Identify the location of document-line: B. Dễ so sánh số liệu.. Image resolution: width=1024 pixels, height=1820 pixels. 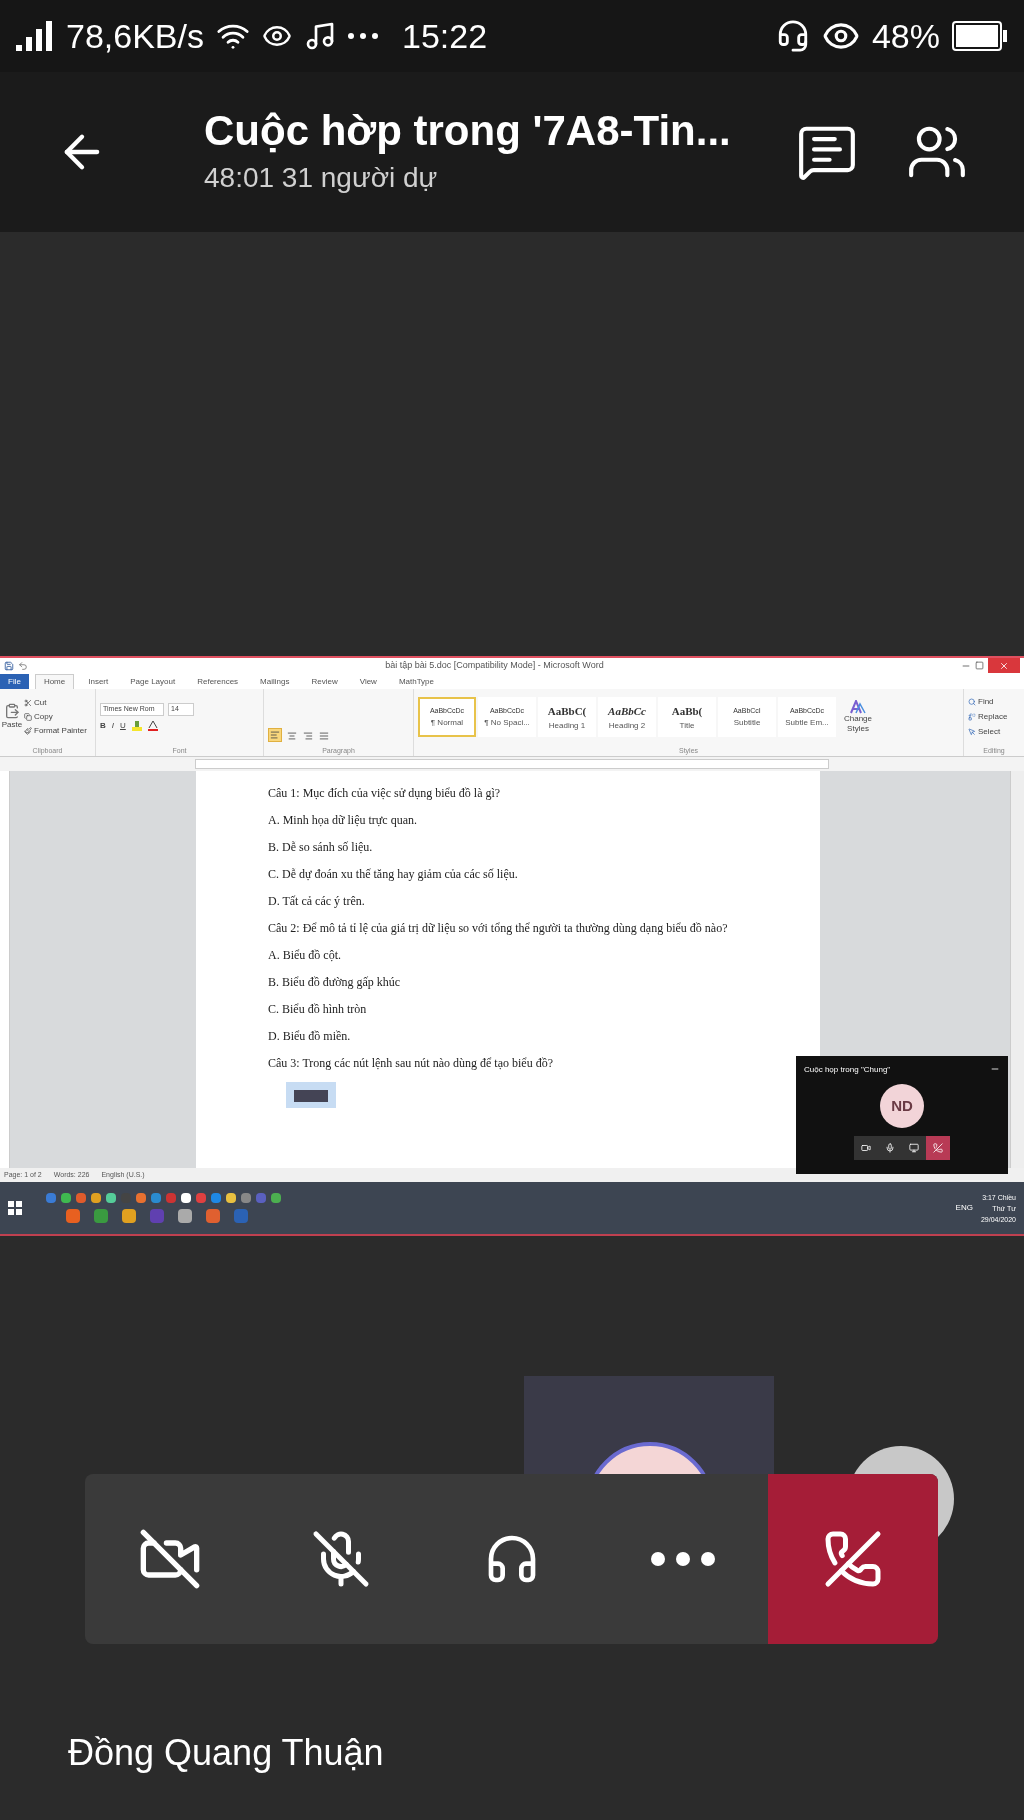
(321, 847).